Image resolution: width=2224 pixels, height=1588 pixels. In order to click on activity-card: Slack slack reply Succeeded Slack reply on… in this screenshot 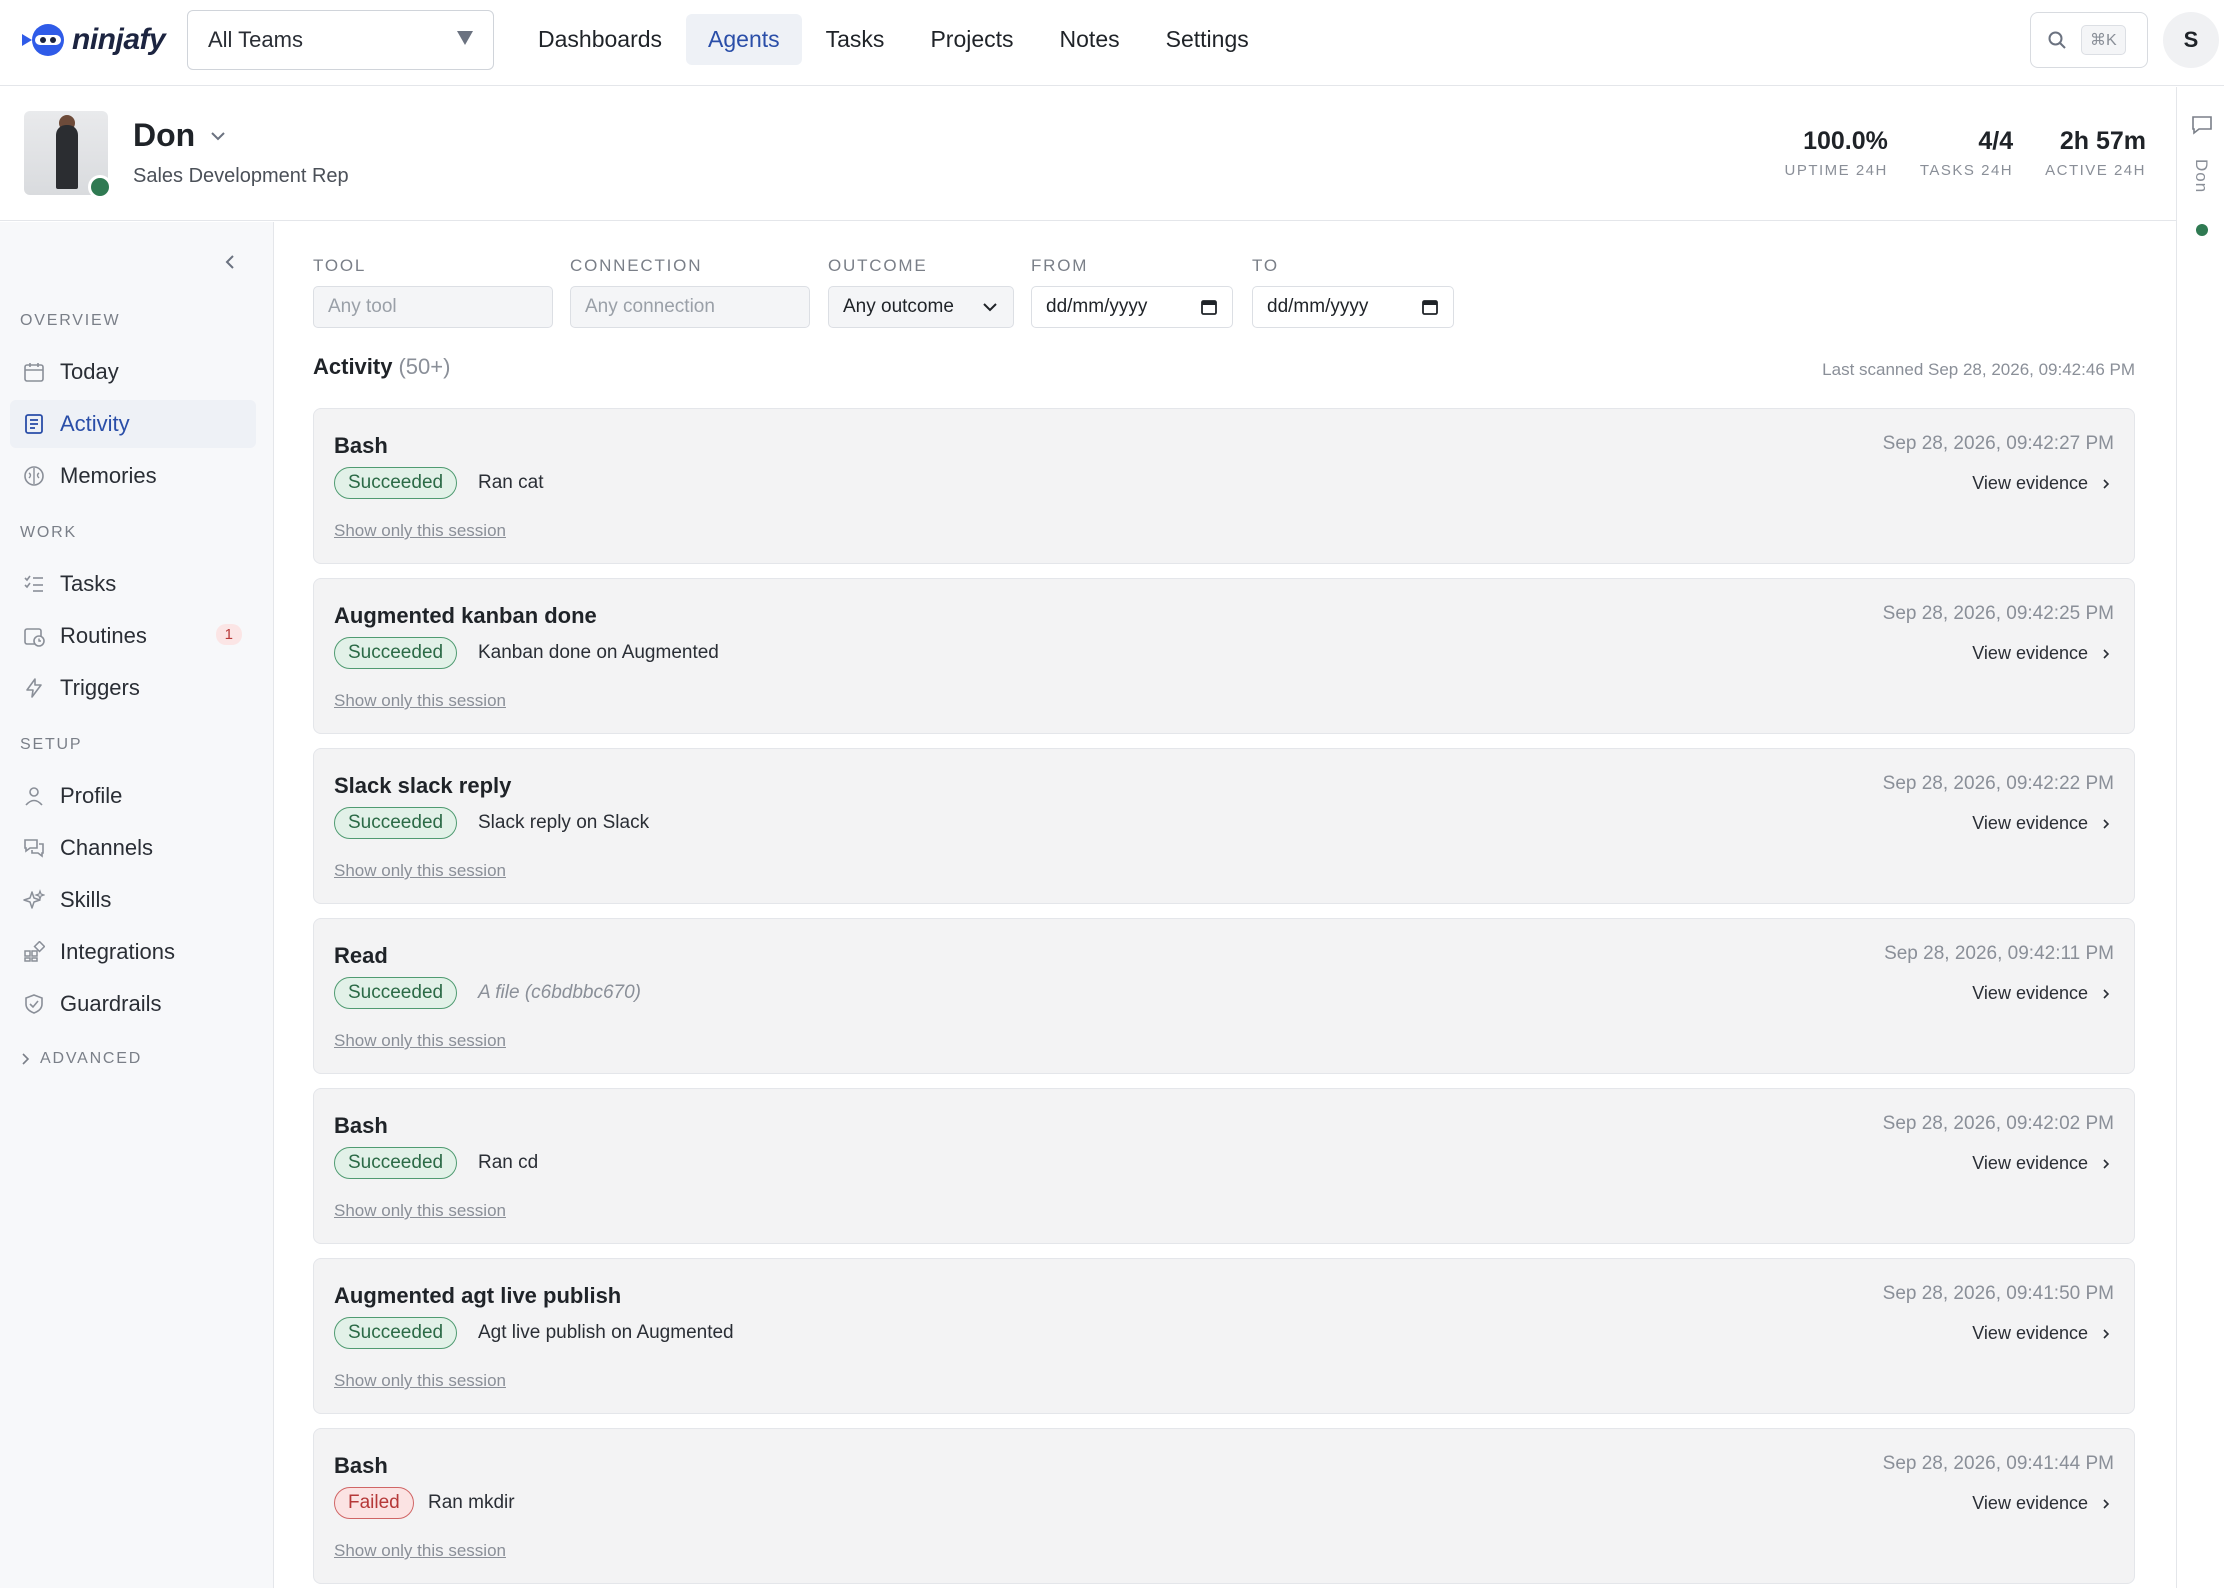, I will do `click(1224, 826)`.